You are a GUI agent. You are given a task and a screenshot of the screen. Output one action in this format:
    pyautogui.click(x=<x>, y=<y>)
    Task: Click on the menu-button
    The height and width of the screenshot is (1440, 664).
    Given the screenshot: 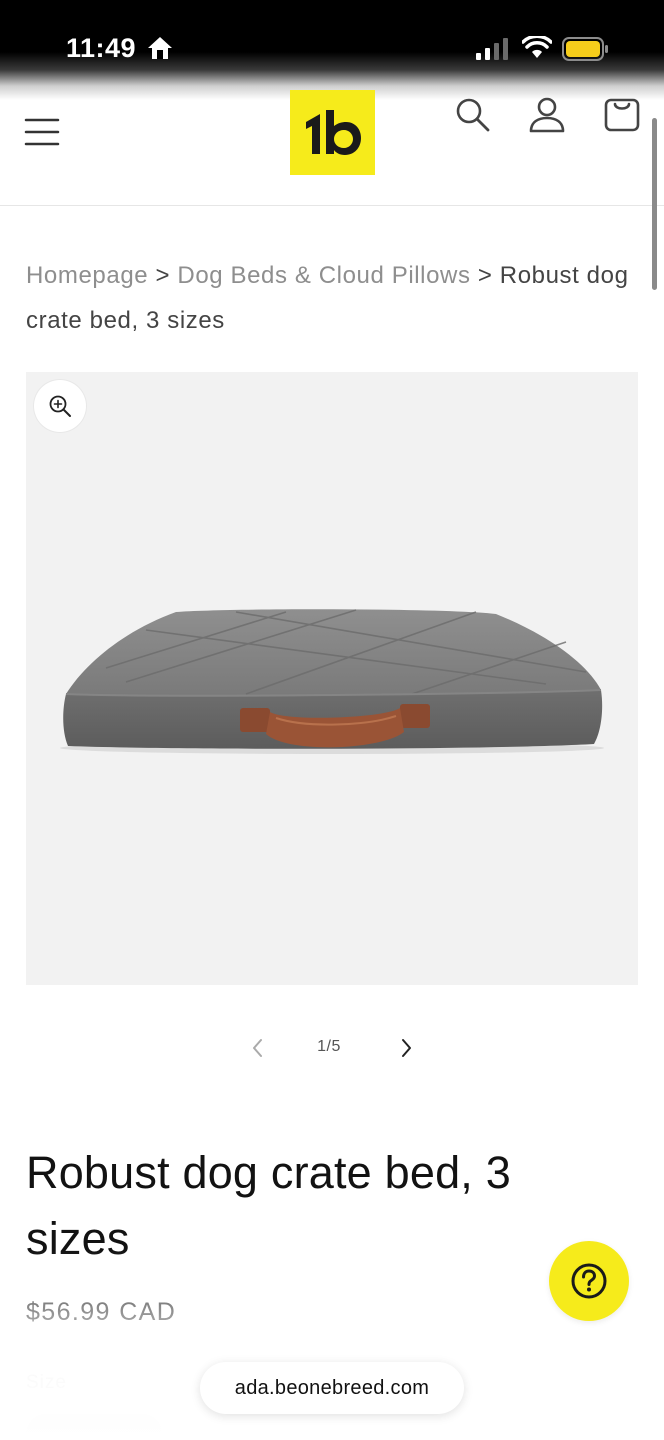 What is the action you would take?
    pyautogui.click(x=42, y=132)
    